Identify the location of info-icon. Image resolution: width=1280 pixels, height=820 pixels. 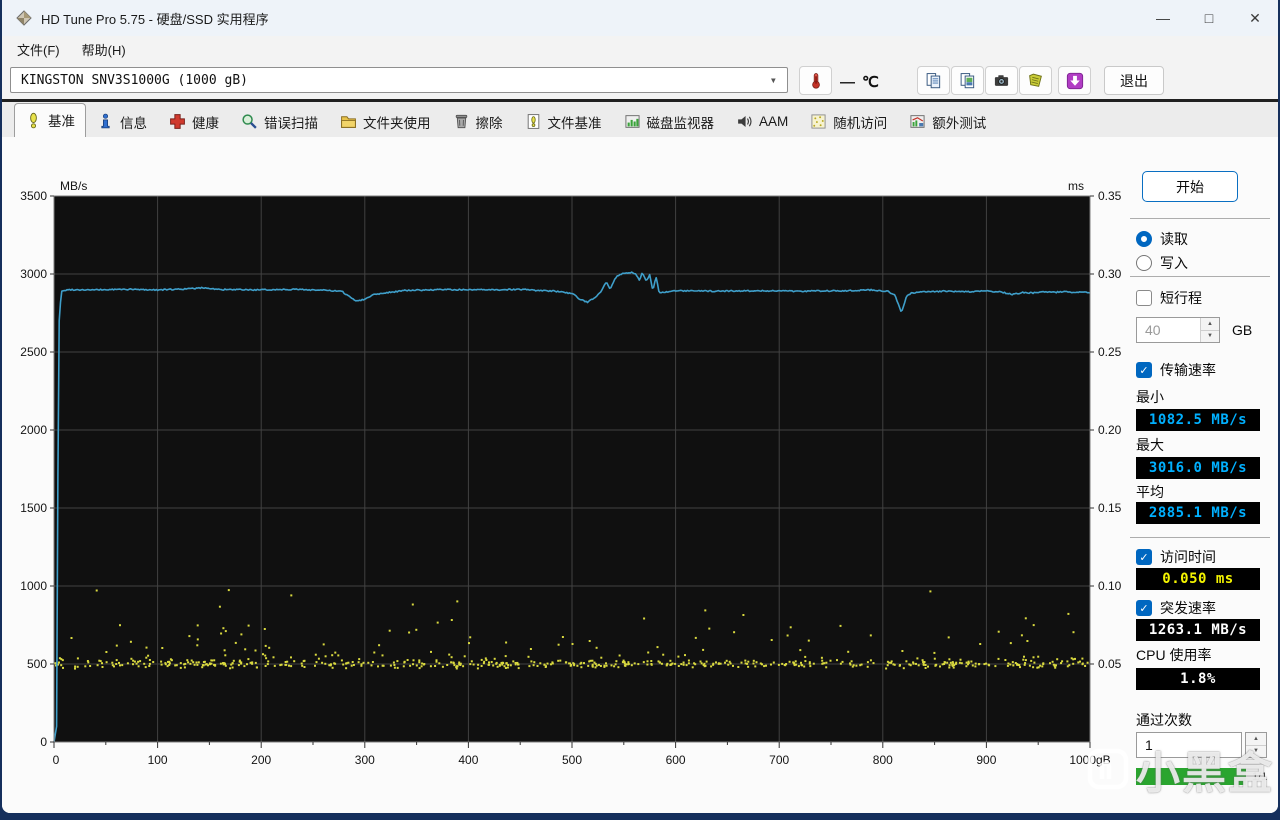
(105, 121).